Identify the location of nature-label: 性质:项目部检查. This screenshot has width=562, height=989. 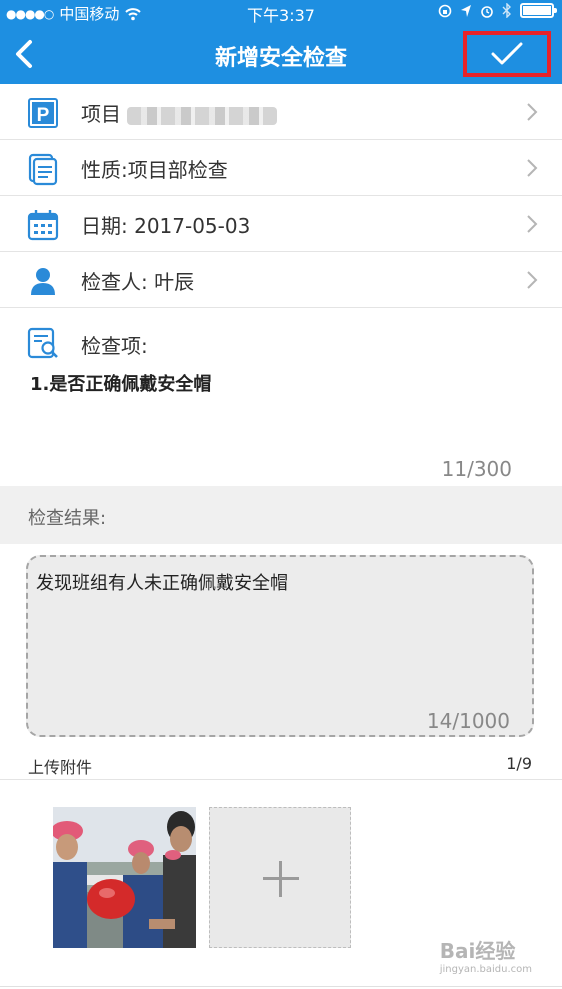
(154, 170).